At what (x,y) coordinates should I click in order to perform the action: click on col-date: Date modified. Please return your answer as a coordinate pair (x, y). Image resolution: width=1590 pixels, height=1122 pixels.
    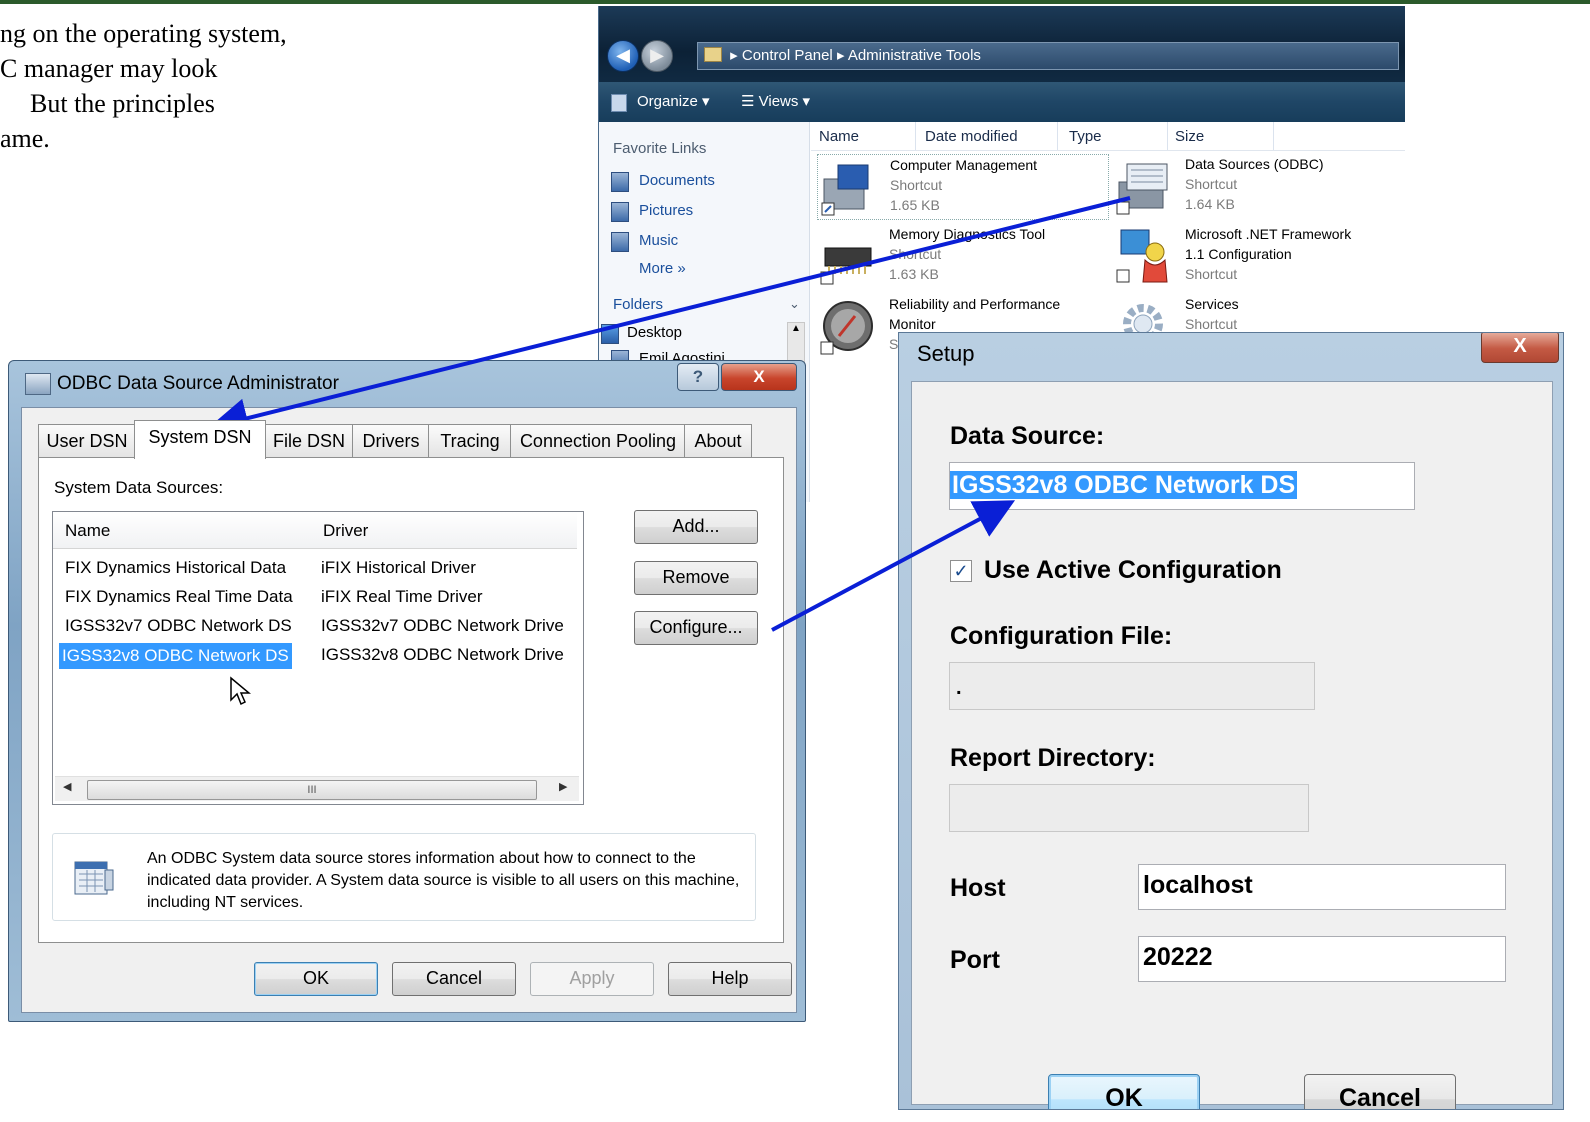
    Looking at the image, I should click on (971, 136).